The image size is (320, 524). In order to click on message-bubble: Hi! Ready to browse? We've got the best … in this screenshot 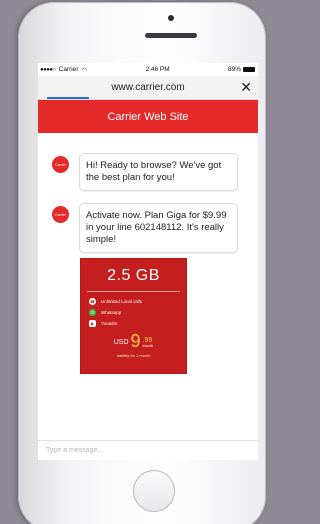, I will do `click(158, 172)`.